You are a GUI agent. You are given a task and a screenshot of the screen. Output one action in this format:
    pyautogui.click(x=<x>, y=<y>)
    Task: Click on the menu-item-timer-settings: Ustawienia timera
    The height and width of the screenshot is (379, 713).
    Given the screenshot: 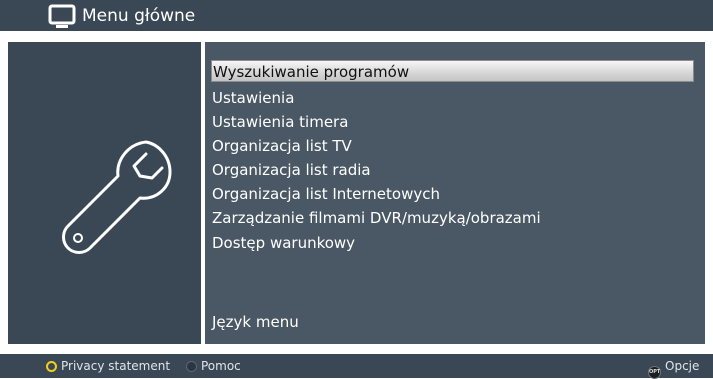 What is the action you would take?
    pyautogui.click(x=280, y=122)
    